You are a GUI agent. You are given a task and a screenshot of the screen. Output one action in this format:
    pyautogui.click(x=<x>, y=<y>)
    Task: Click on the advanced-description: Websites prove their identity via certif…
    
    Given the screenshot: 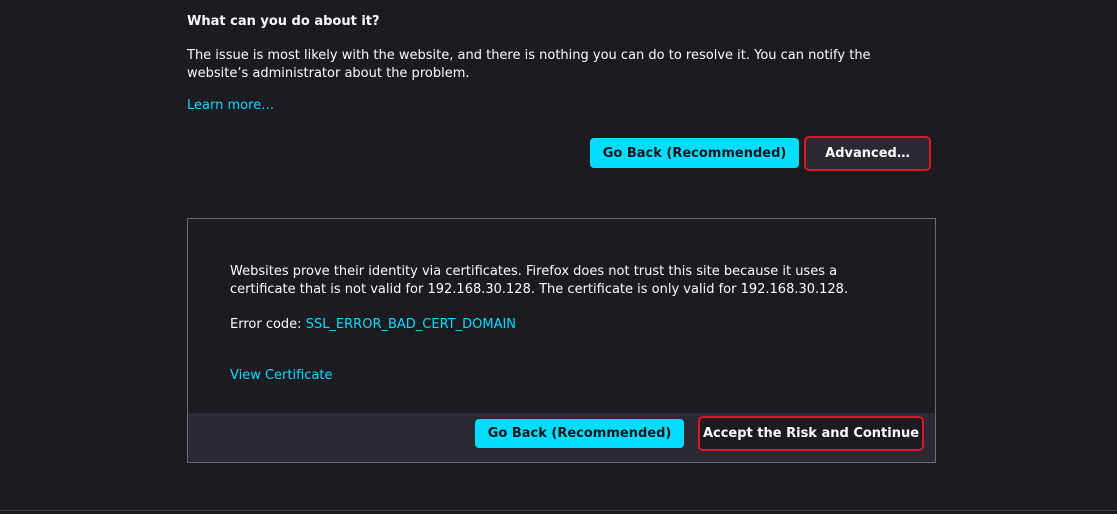 What is the action you would take?
    pyautogui.click(x=539, y=280)
    